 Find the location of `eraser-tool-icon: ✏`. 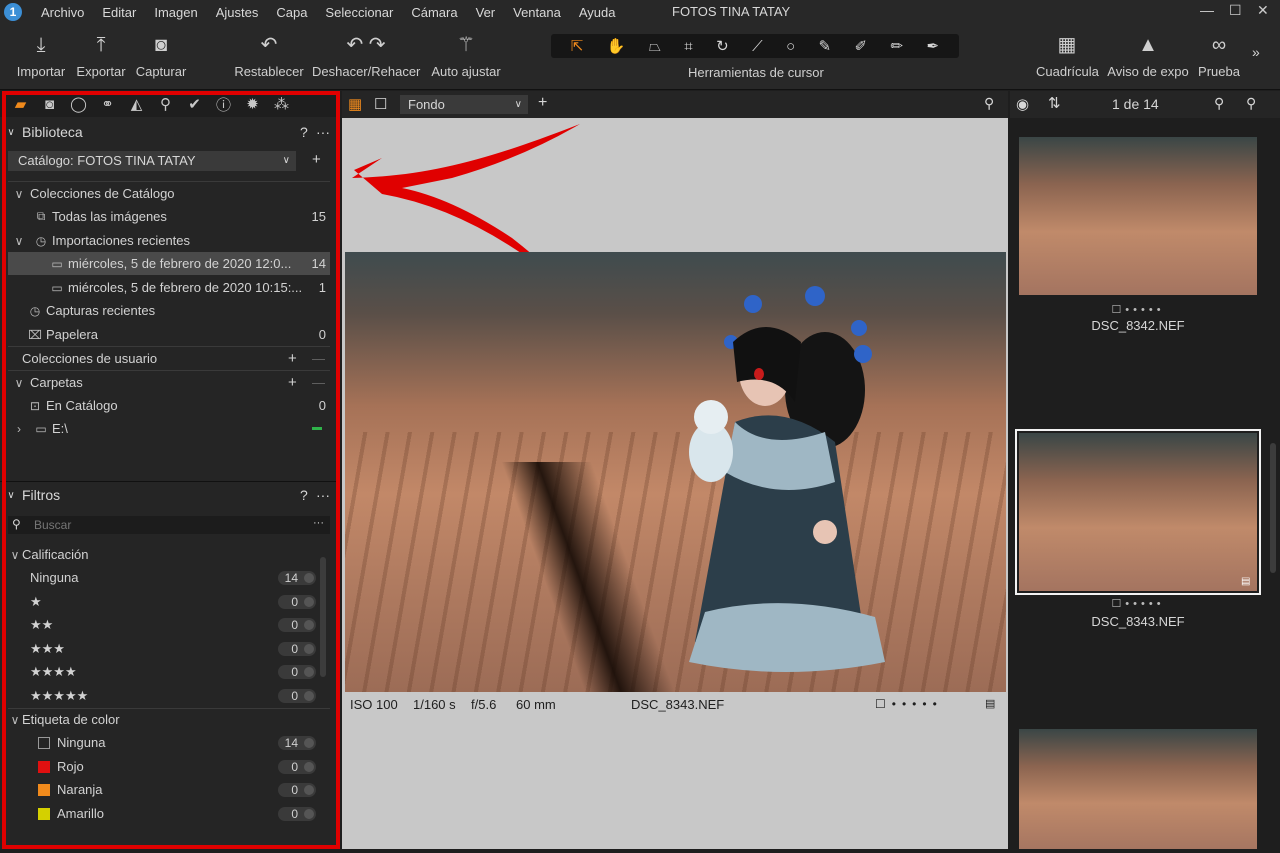

eraser-tool-icon: ✏ is located at coordinates (897, 46).